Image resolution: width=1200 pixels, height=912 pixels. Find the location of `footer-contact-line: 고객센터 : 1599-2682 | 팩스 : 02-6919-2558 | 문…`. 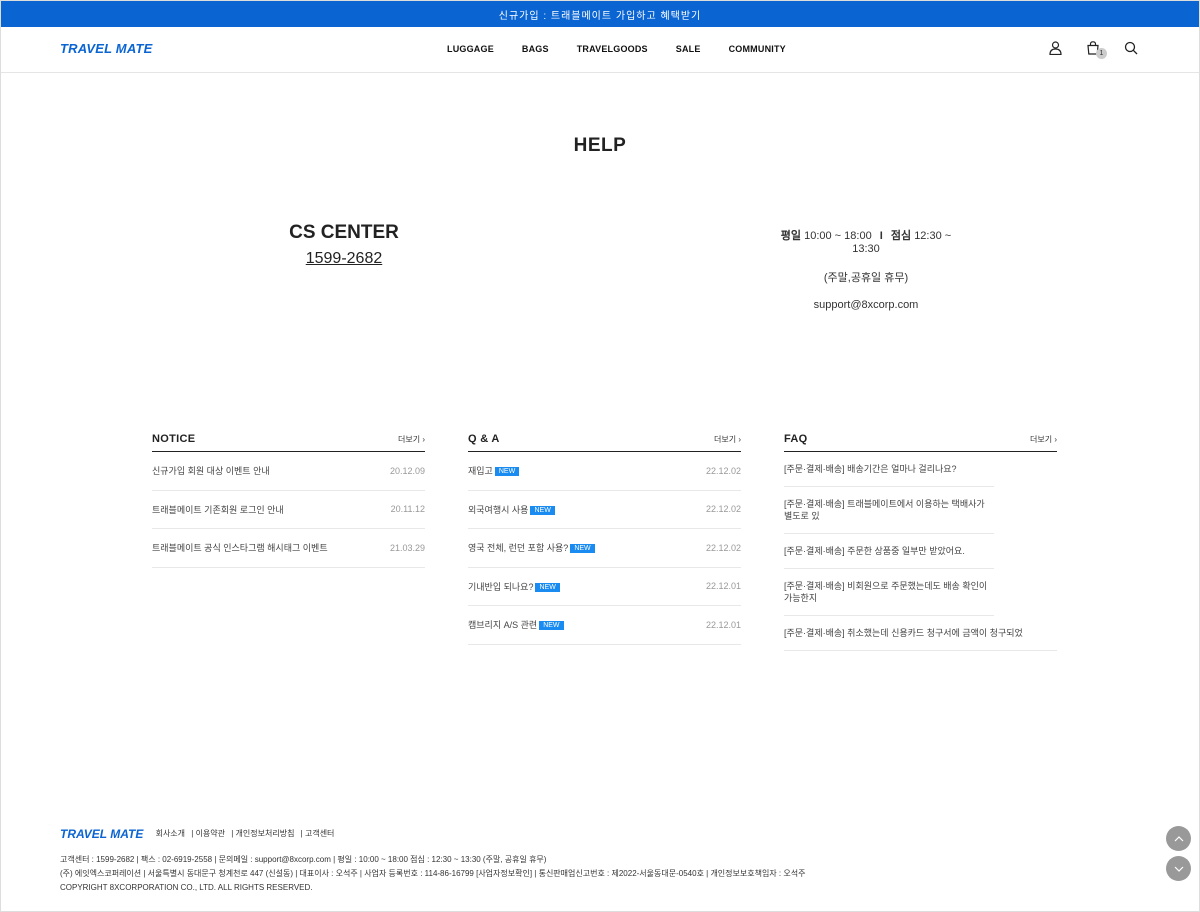

footer-contact-line: 고객센터 : 1599-2682 | 팩스 : 02-6919-2558 | 문… is located at coordinates (303, 859).